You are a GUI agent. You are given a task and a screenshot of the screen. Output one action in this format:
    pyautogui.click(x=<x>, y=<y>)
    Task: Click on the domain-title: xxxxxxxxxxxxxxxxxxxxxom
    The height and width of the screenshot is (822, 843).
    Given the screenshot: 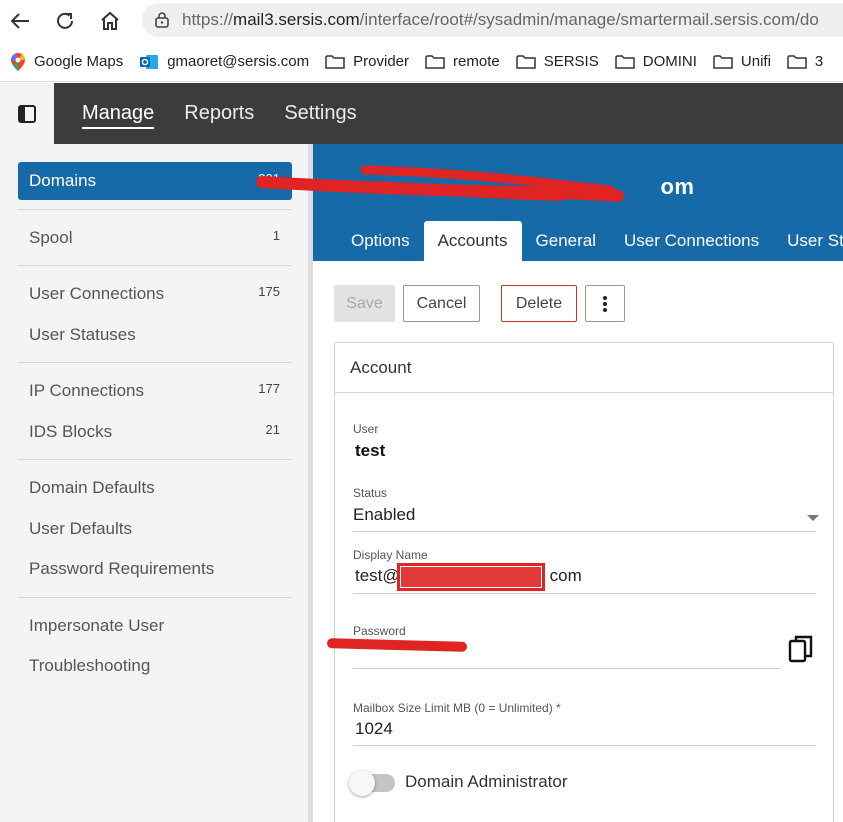 What is the action you would take?
    pyautogui.click(x=543, y=187)
    